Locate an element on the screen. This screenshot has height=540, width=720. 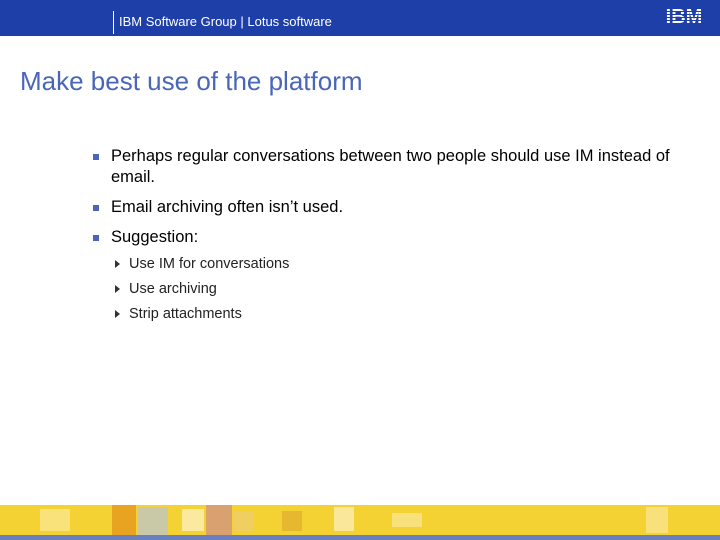
bullet-text: Email archiving often isn’t used. is located at coordinates (227, 207).